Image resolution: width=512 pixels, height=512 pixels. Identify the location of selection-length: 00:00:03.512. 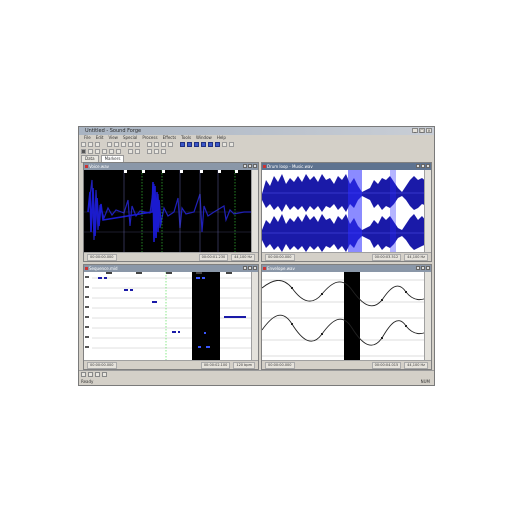
(386, 257).